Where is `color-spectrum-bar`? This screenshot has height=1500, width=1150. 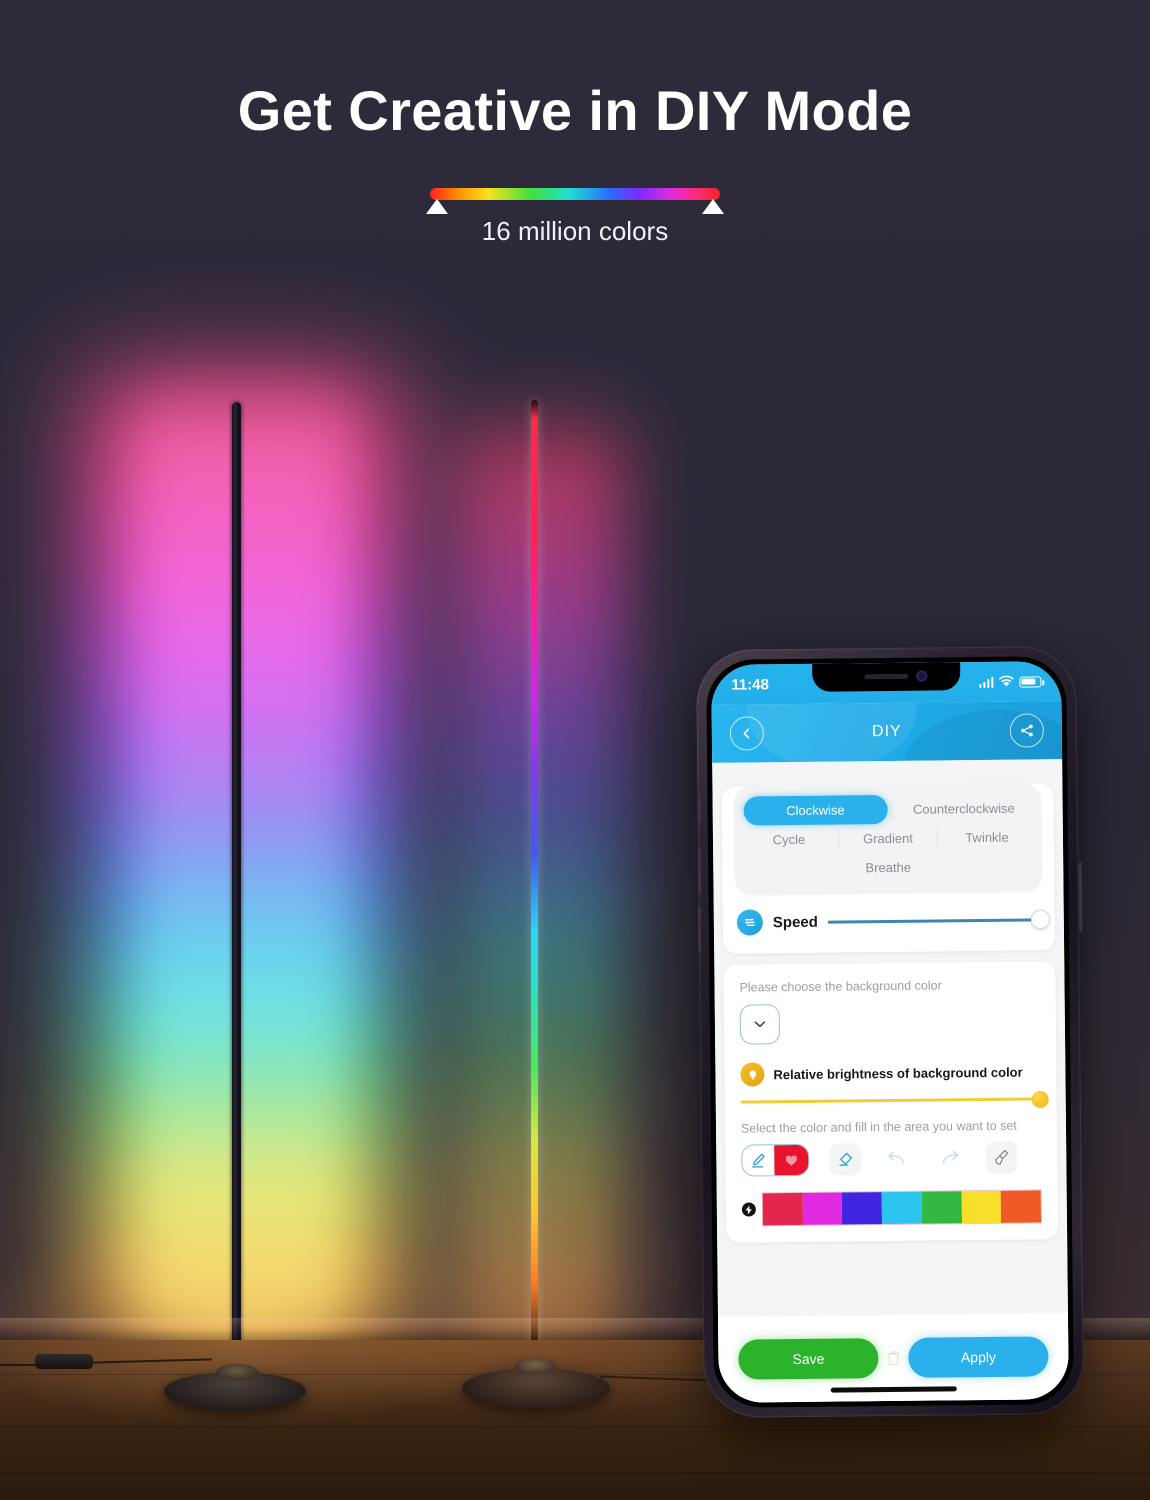
color-spectrum-bar is located at coordinates (575, 201).